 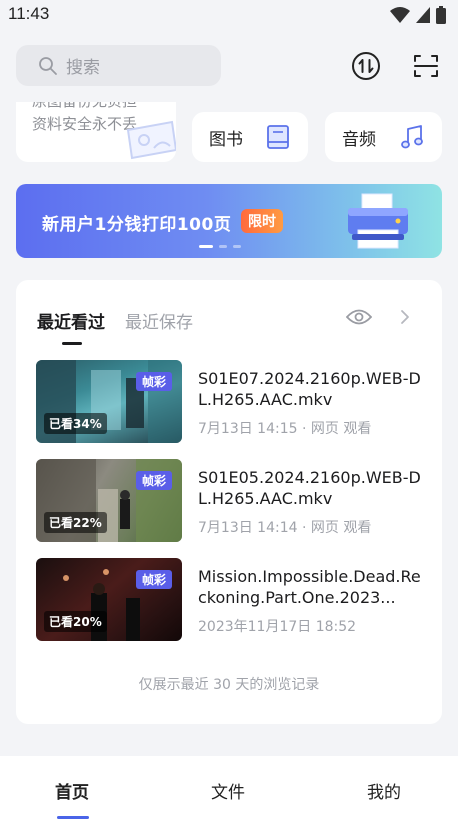 I want to click on books-shortcut: 图书, so click(x=250, y=137).